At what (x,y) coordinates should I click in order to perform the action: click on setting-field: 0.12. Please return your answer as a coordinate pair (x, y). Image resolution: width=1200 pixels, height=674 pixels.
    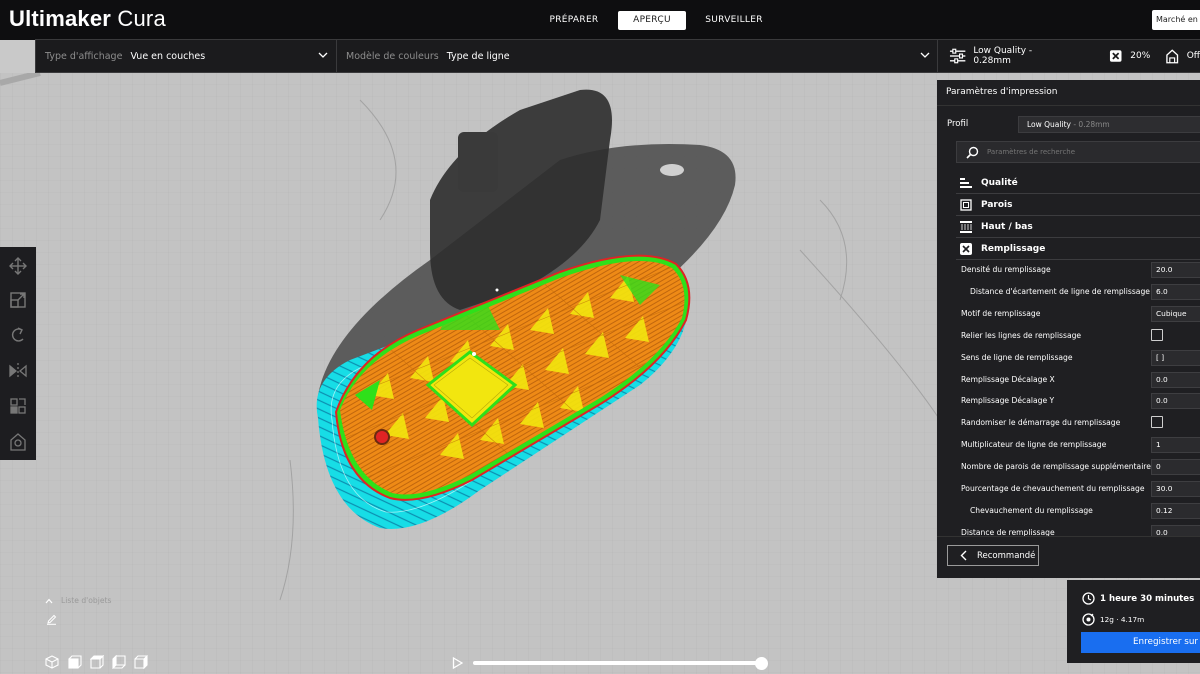
    Looking at the image, I should click on (1175, 510).